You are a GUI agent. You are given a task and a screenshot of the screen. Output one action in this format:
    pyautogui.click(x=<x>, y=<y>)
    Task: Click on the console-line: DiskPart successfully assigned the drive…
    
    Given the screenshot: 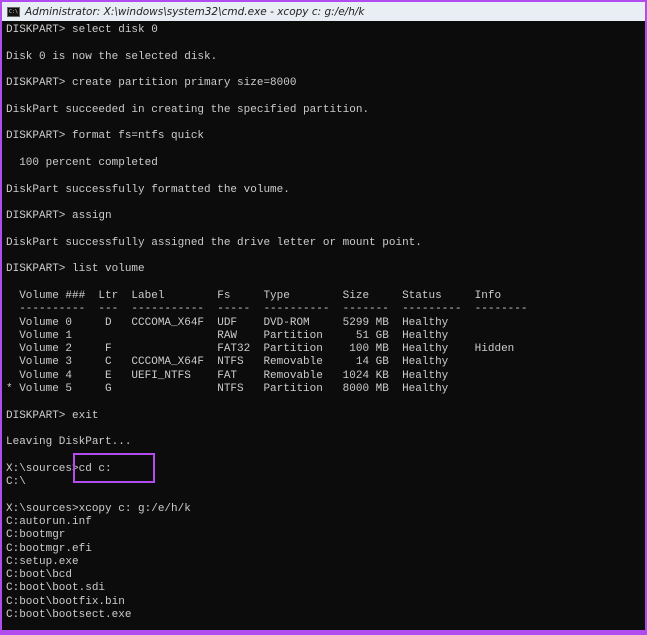 What is the action you would take?
    pyautogui.click(x=214, y=242)
    